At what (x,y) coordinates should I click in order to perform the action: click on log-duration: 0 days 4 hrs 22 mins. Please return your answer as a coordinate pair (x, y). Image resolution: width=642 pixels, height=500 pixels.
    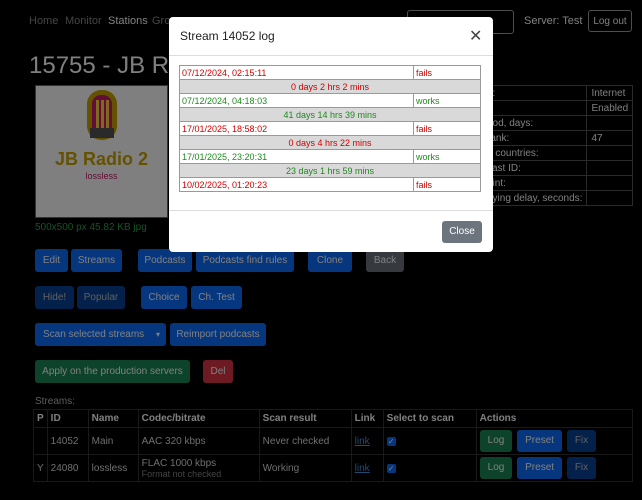
    Looking at the image, I should click on (330, 142).